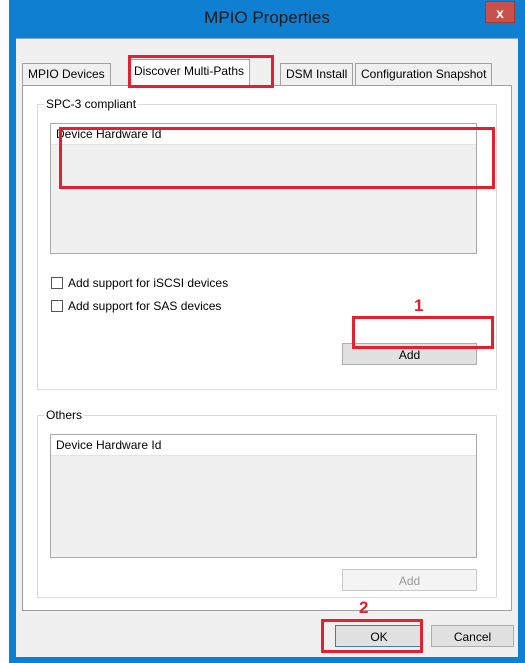 This screenshot has height=663, width=525. Describe the element at coordinates (419, 305) in the screenshot. I see `annotation-marker-1: 1` at that location.